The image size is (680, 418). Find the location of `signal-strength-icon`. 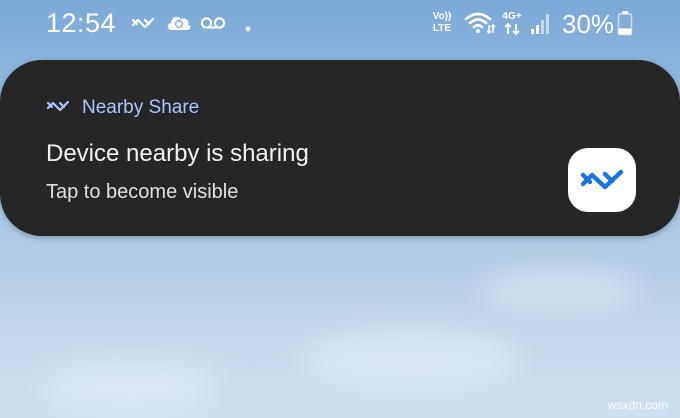

signal-strength-icon is located at coordinates (541, 26).